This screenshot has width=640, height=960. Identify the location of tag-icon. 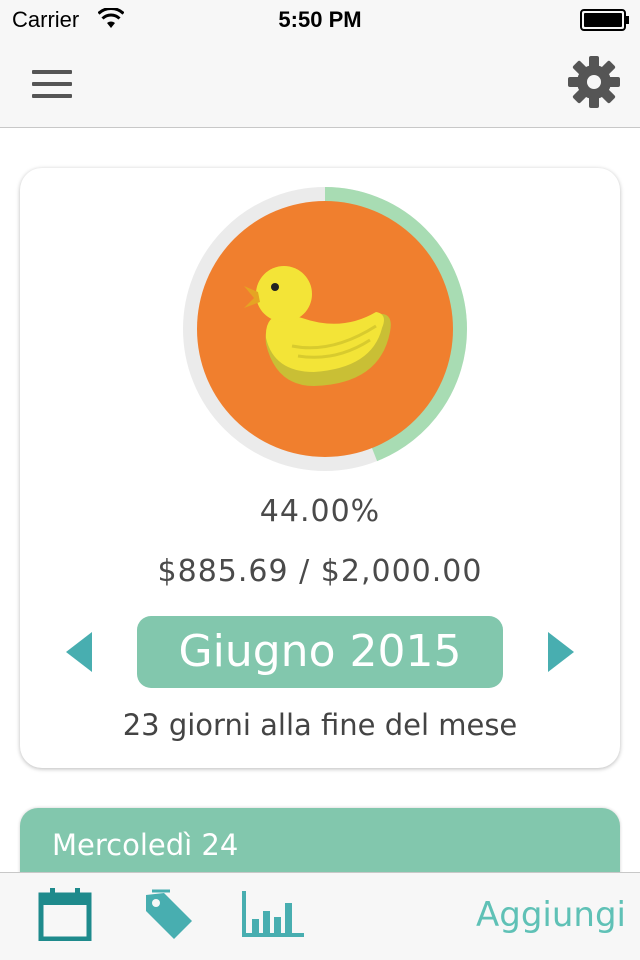
(169, 915).